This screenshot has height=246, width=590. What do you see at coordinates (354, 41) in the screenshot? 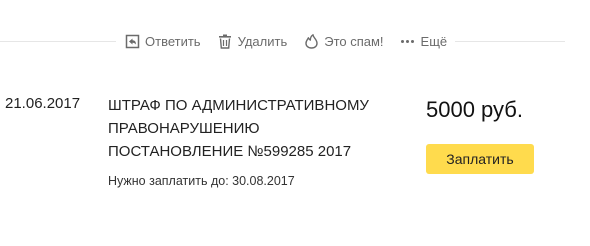
I see `spam-label: Это спам!` at bounding box center [354, 41].